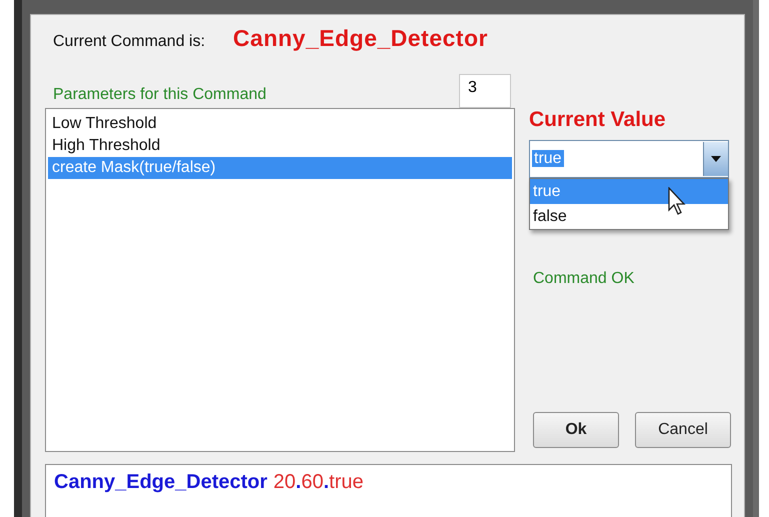  What do you see at coordinates (129, 42) in the screenshot?
I see `command-label: Current Command is:` at bounding box center [129, 42].